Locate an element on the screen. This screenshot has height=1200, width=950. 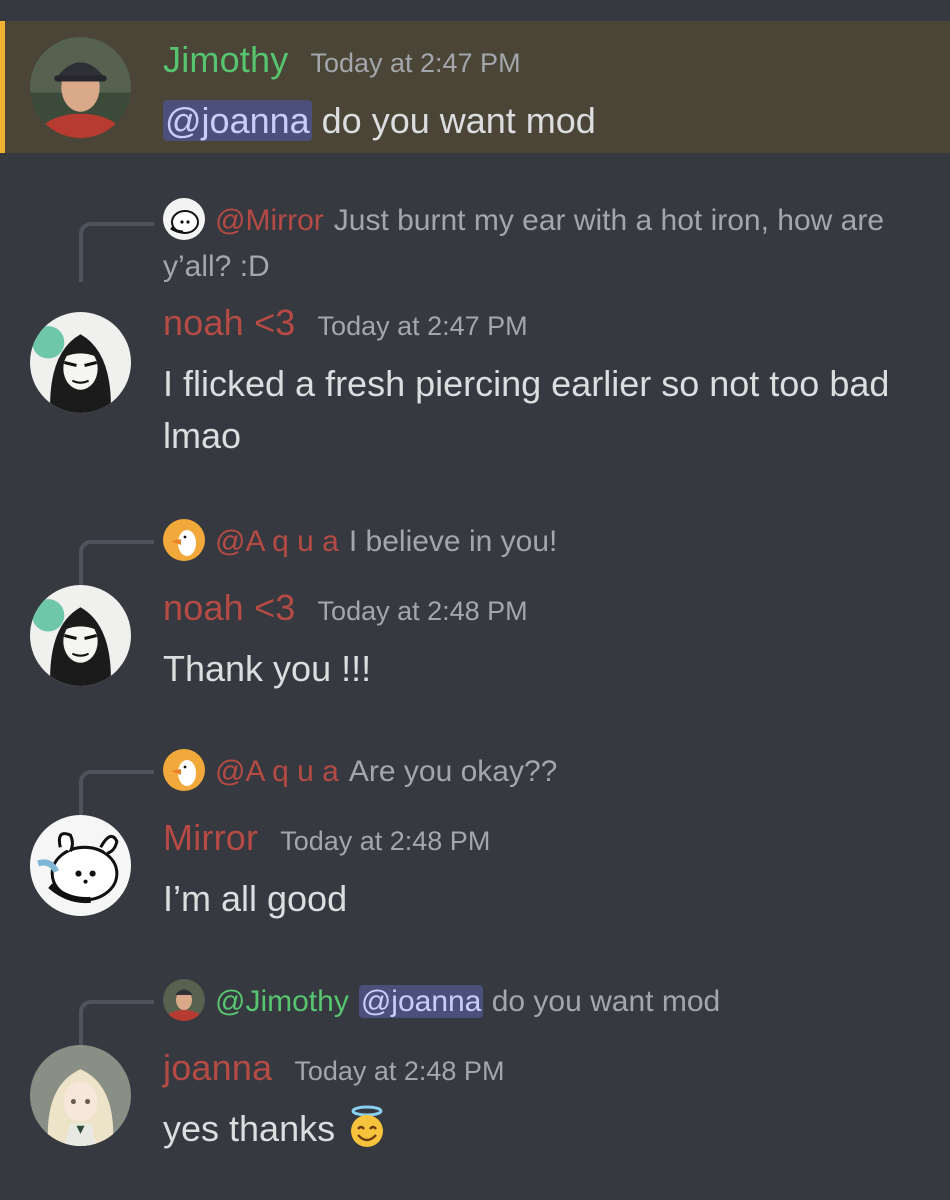
reply-reference: @Jimothy @joanna do you want mod is located at coordinates (533, 1002).